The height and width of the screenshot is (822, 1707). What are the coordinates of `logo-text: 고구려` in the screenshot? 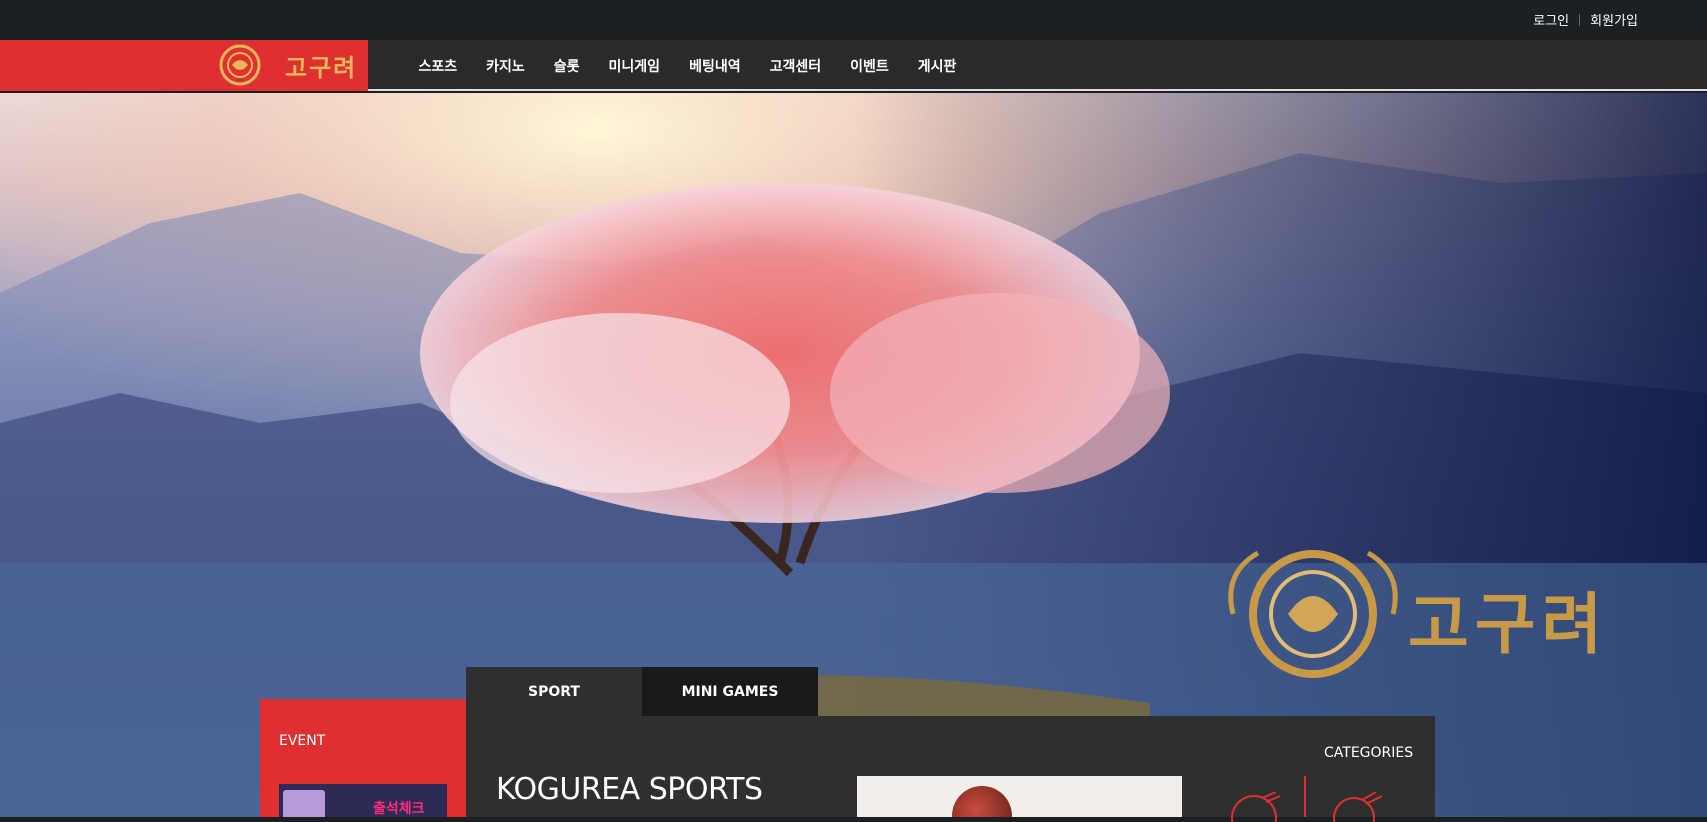 It's located at (321, 67).